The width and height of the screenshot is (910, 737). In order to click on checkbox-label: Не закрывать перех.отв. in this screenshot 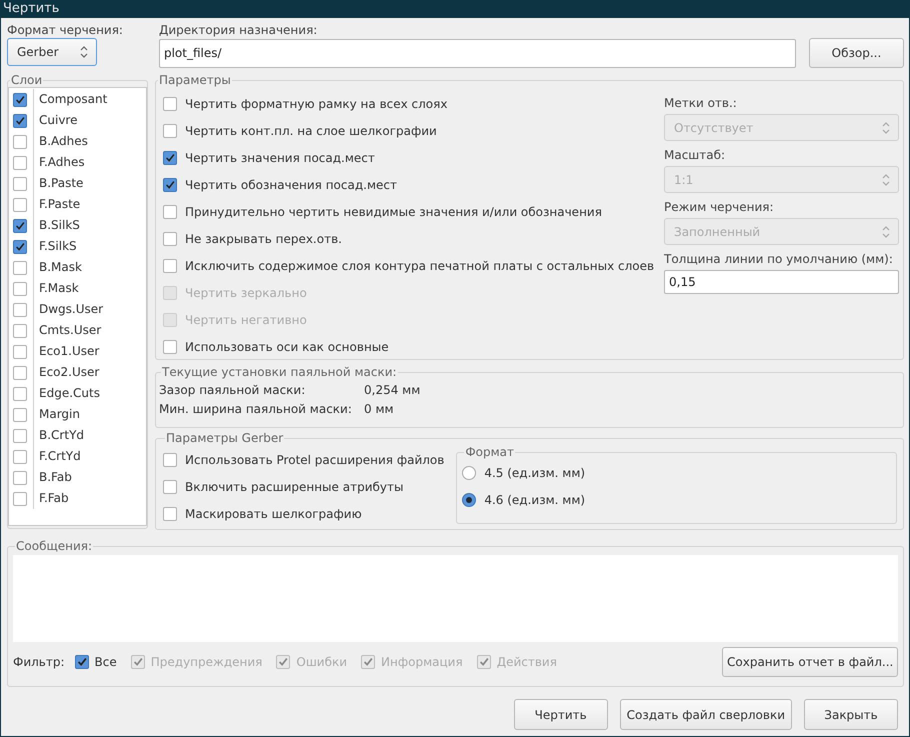, I will do `click(263, 239)`.